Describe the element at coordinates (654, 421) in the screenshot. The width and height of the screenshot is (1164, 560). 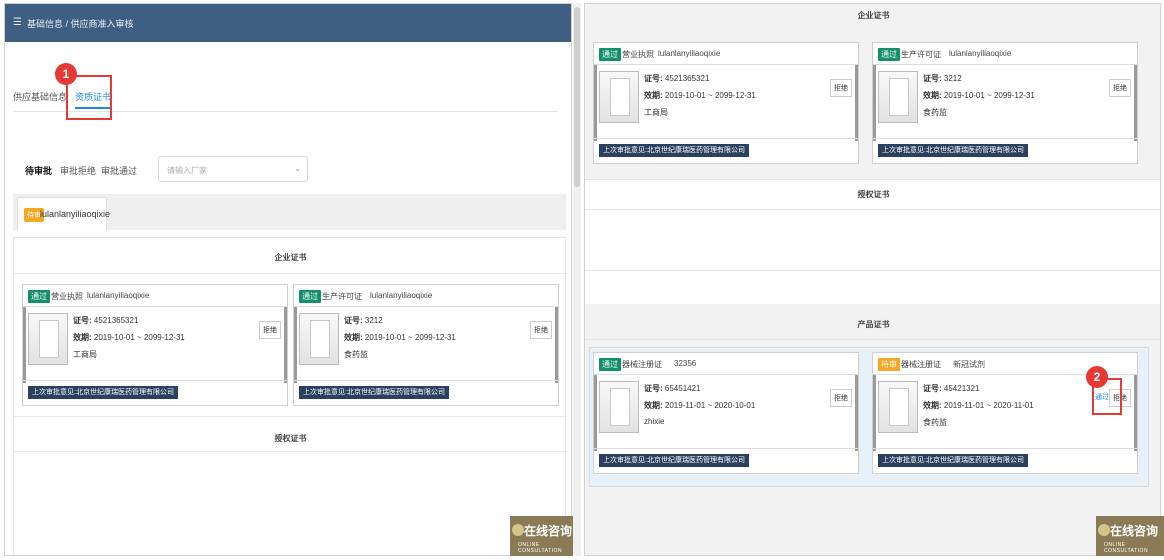
I see `issuer: zhixie` at that location.